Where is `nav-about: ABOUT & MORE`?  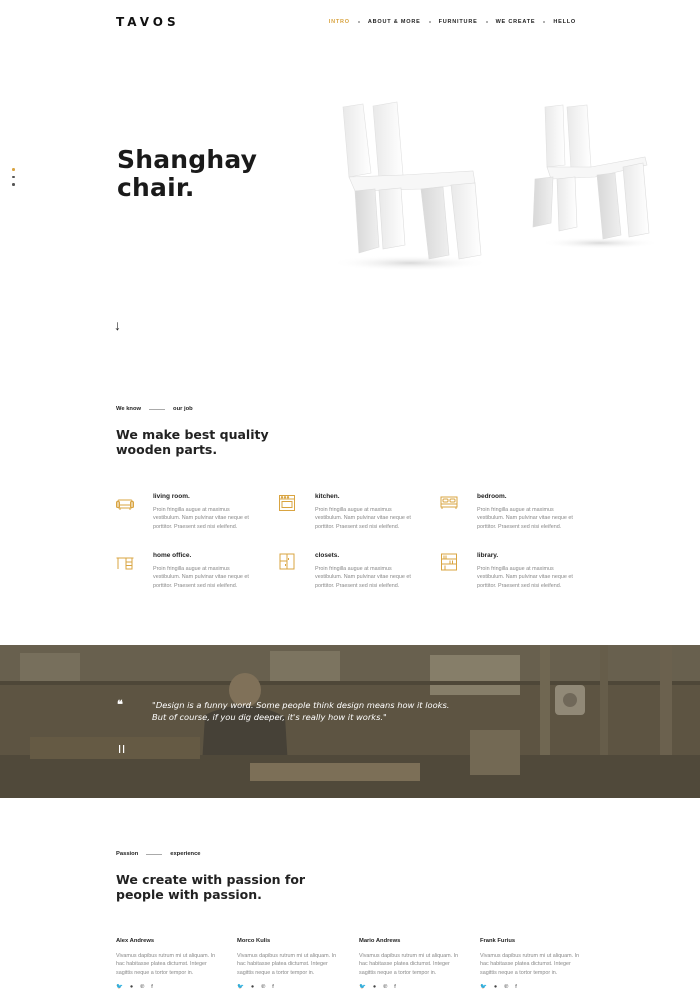 nav-about: ABOUT & MORE is located at coordinates (394, 22).